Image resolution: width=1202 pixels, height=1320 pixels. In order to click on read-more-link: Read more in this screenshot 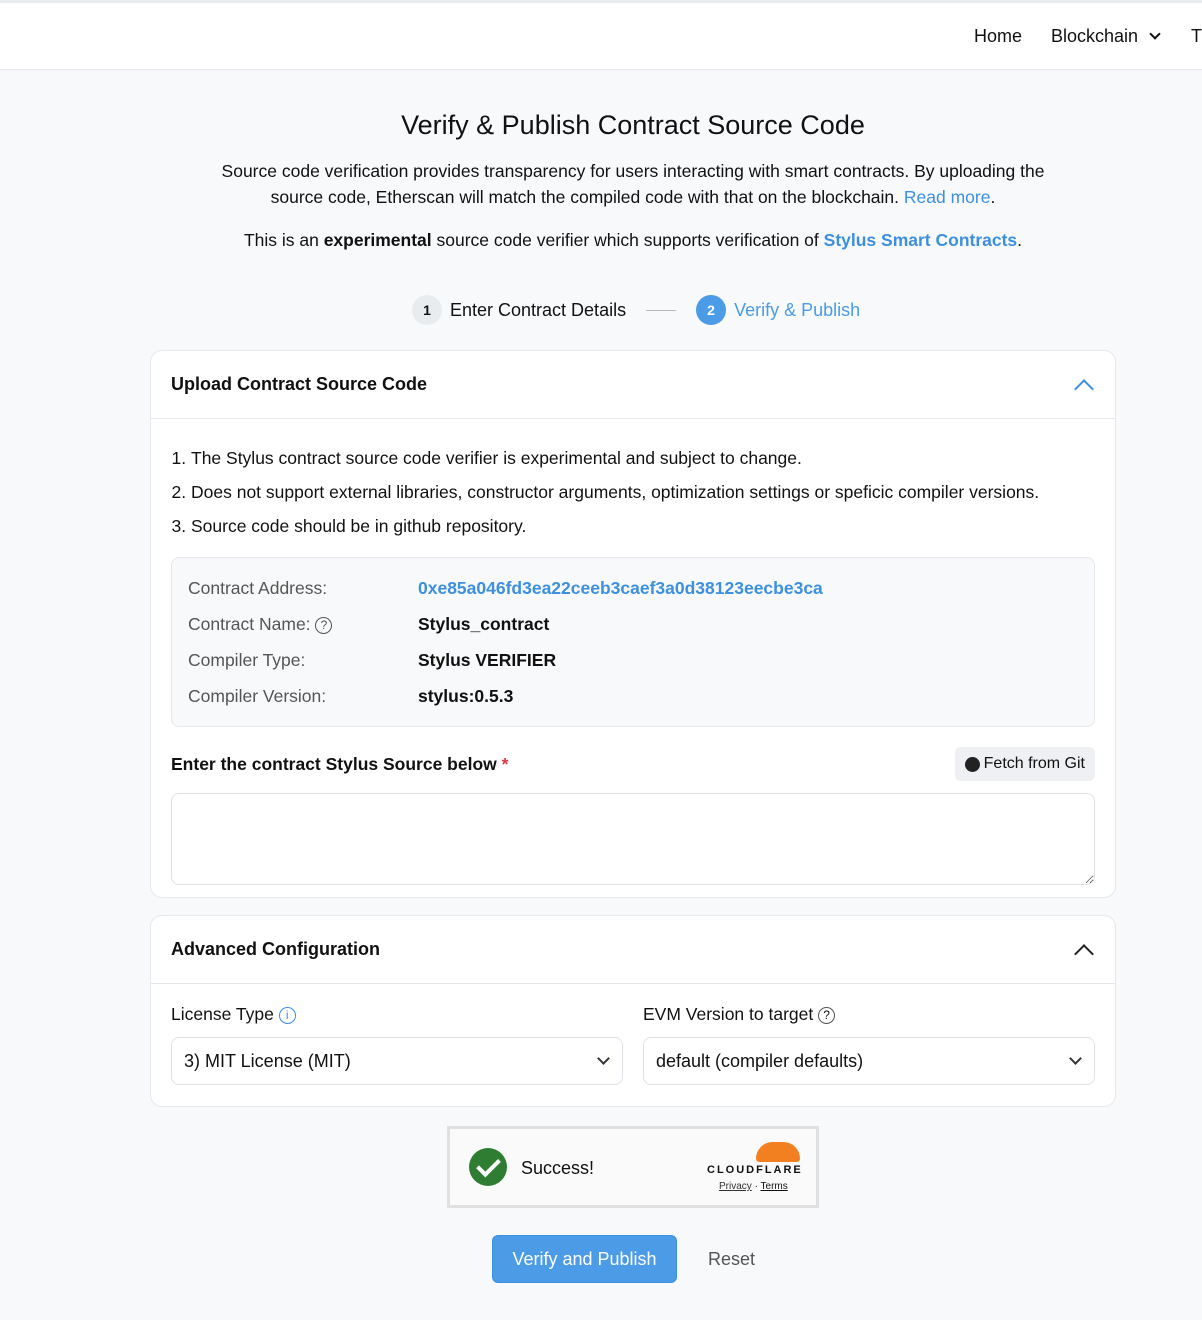, I will do `click(947, 197)`.